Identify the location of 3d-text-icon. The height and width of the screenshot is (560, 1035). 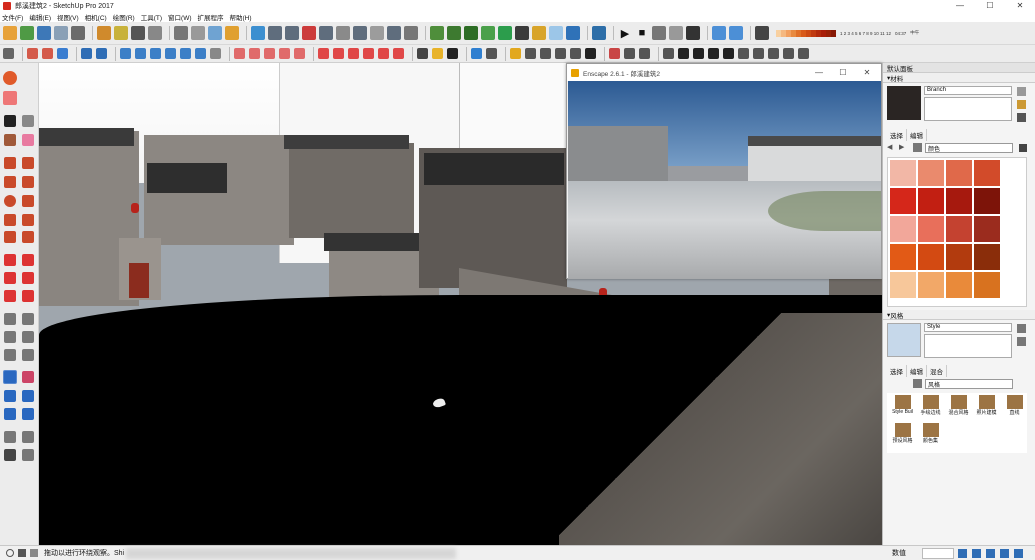
(28, 355).